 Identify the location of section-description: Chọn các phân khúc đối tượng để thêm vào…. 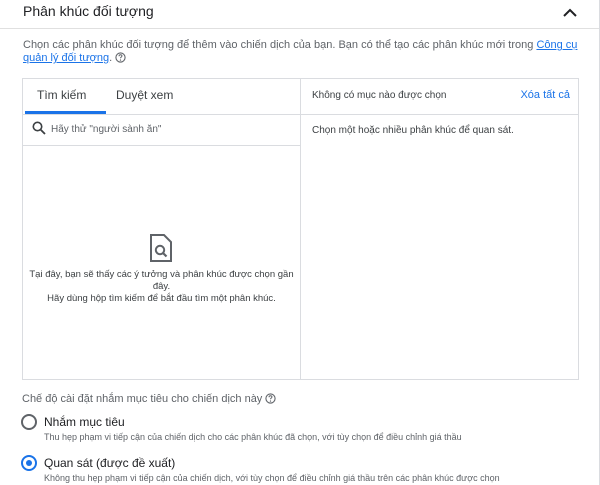
(300, 53).